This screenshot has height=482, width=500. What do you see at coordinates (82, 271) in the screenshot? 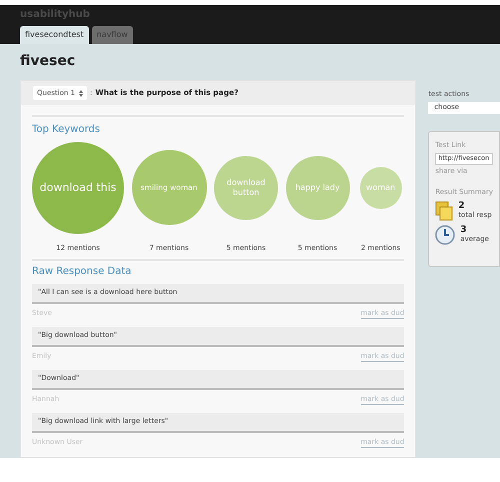
I see `section-heading: Raw Response Data` at bounding box center [82, 271].